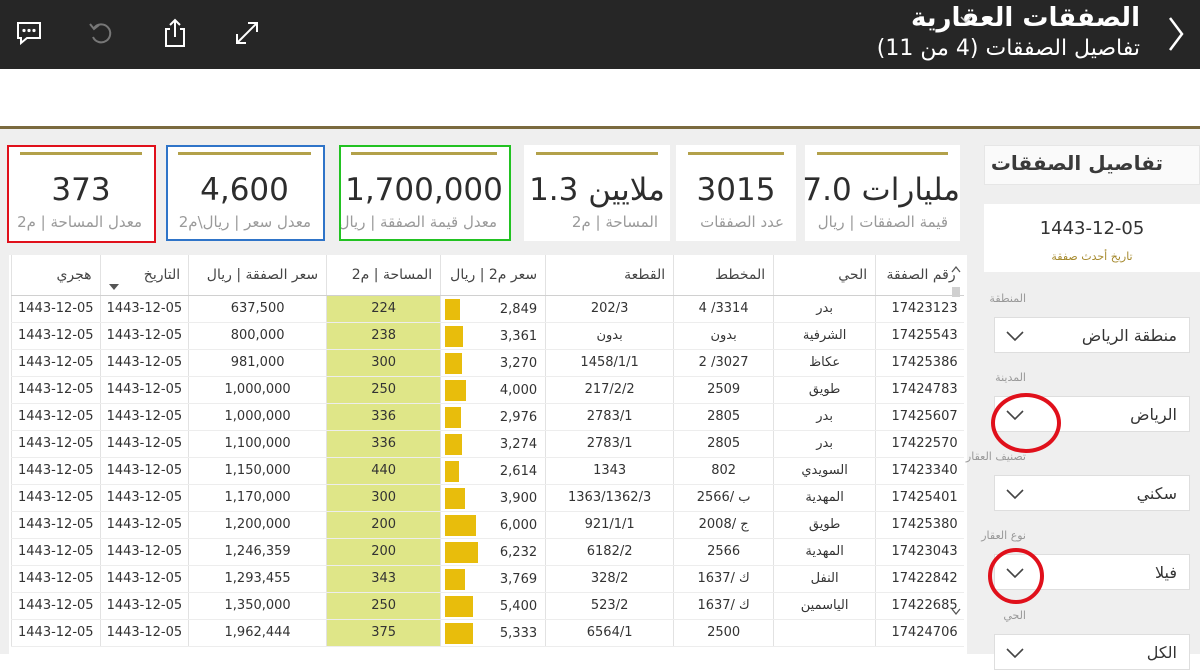  What do you see at coordinates (56, 275) in the screenshot?
I see `col-header-hijri: هجري` at bounding box center [56, 275].